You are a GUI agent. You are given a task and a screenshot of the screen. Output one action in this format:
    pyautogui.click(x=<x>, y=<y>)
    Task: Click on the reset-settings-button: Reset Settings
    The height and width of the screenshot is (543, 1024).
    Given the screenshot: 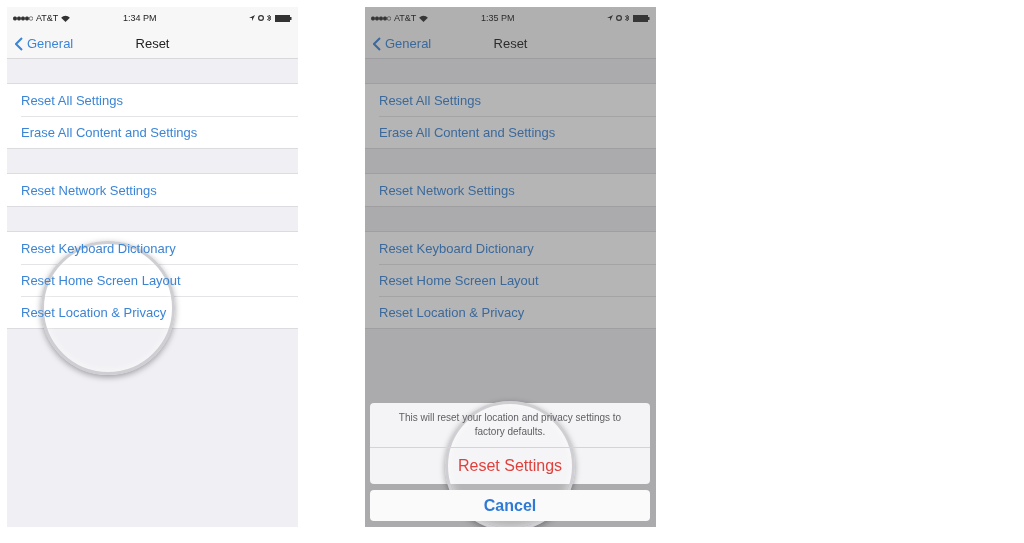 What is the action you would take?
    pyautogui.click(x=510, y=465)
    